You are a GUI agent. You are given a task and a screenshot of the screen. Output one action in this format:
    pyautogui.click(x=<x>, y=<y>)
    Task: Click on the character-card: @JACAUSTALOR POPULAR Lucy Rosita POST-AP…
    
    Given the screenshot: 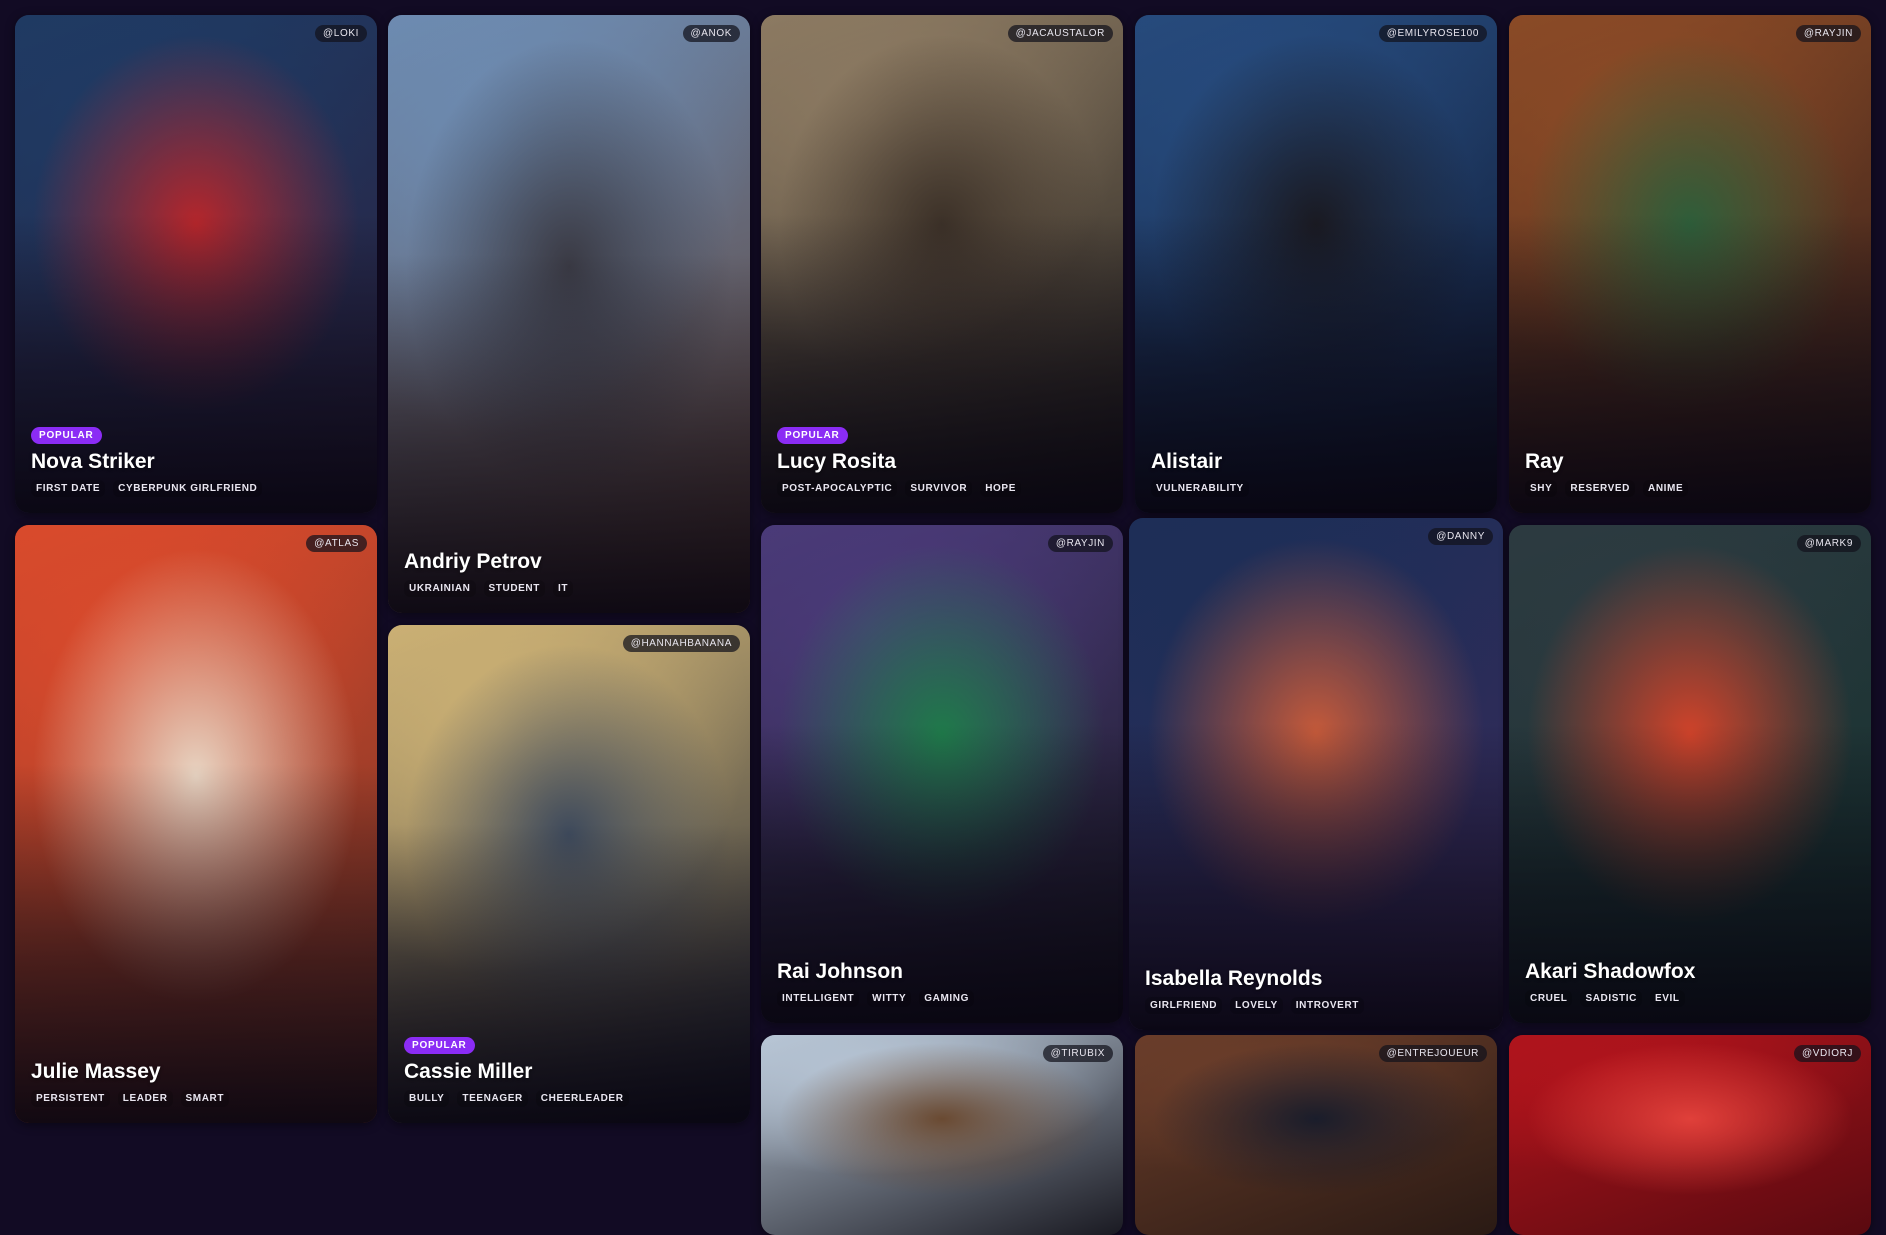 What is the action you would take?
    pyautogui.click(x=942, y=264)
    